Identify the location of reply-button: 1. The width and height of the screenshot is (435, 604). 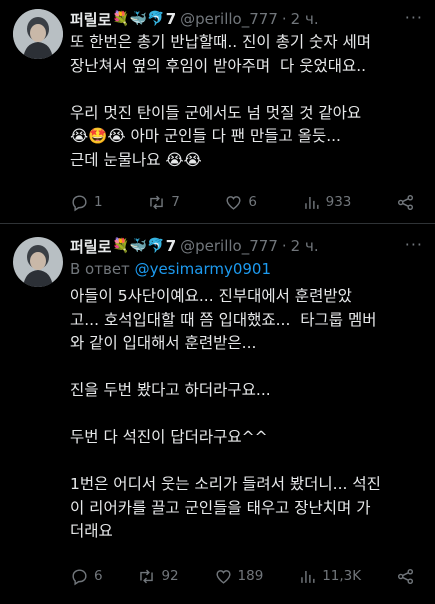
(86, 202).